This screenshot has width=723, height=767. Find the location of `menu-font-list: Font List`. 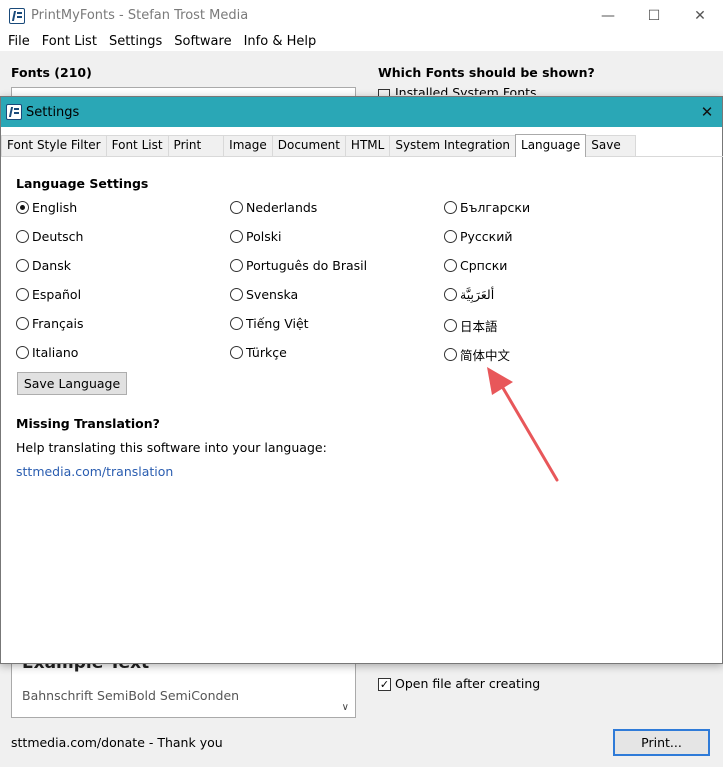

menu-font-list: Font List is located at coordinates (69, 41).